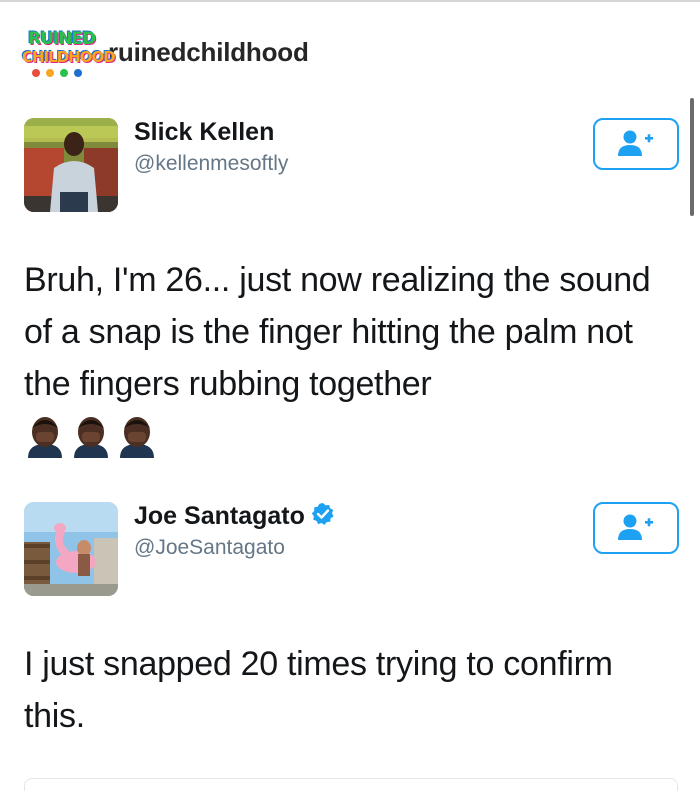 The height and width of the screenshot is (791, 700). What do you see at coordinates (209, 548) in the screenshot?
I see `tweet-author-handle: @JoeSantagato` at bounding box center [209, 548].